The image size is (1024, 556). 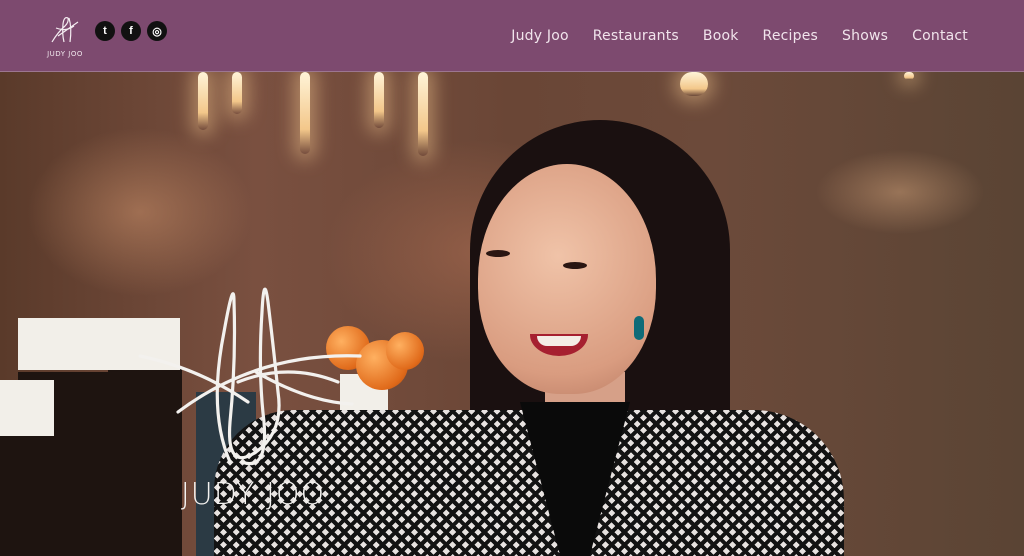 I want to click on hero-logo: JUDY JOO, so click(x=253, y=392).